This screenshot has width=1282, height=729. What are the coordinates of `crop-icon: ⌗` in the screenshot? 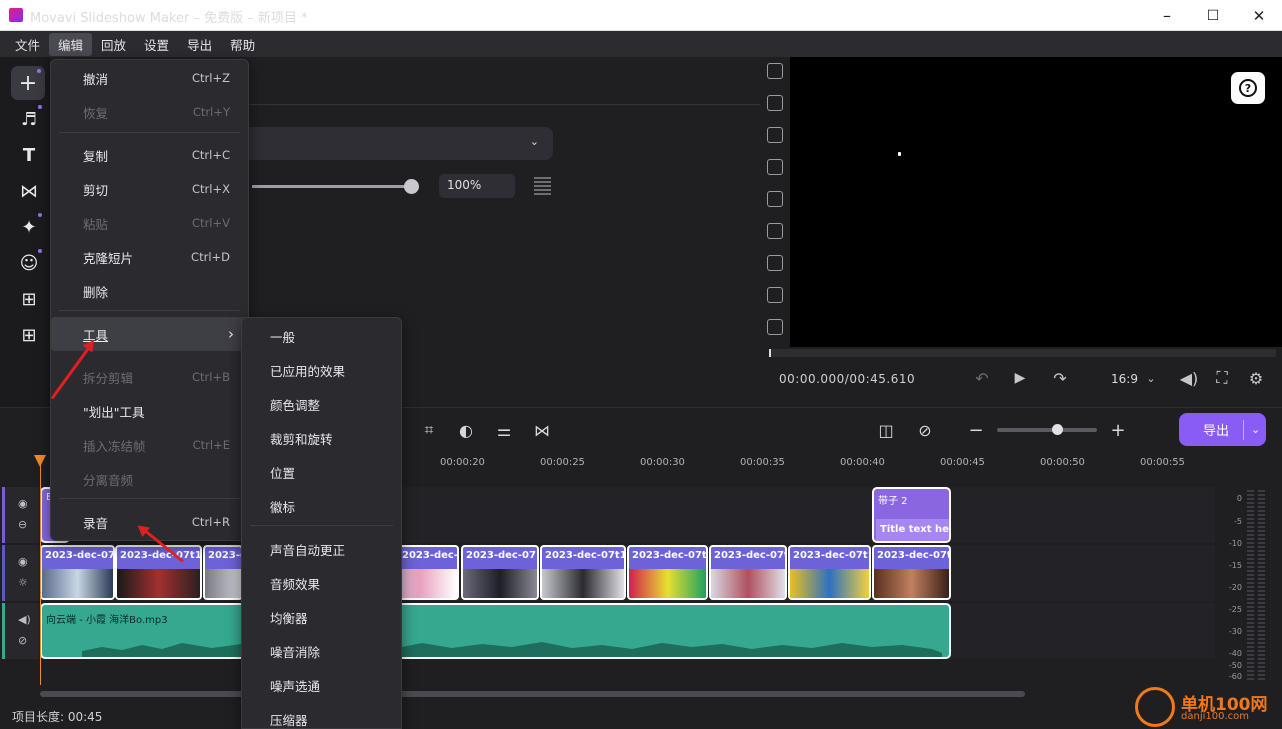 It's located at (429, 430).